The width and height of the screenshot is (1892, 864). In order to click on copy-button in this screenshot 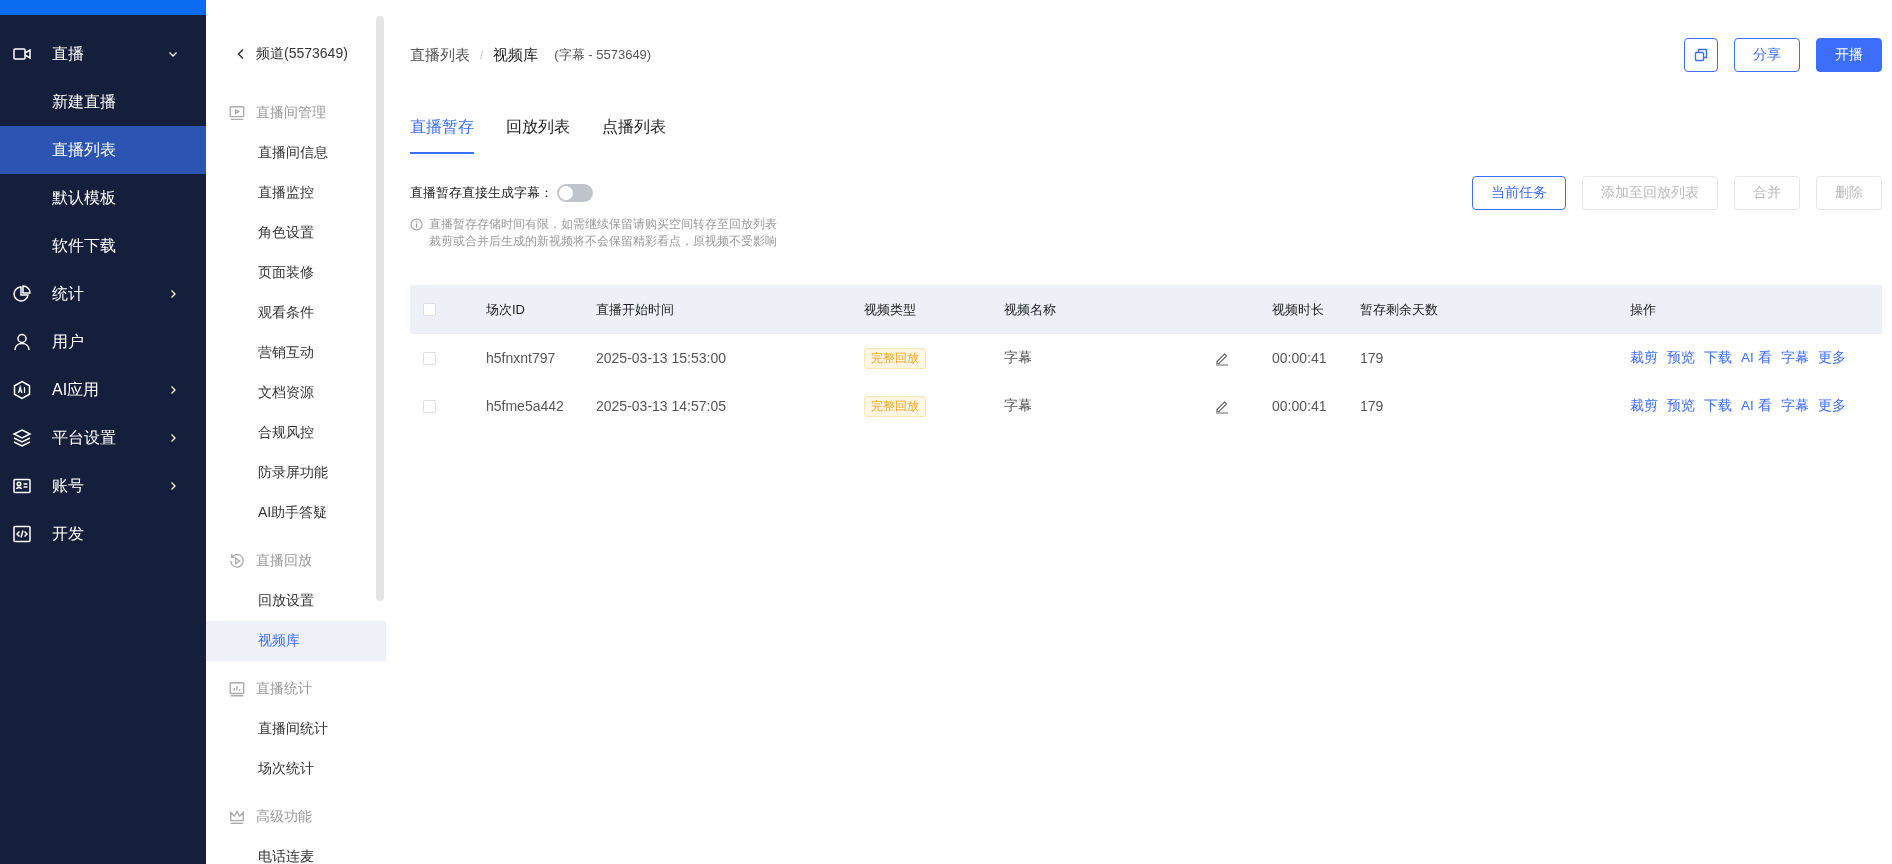, I will do `click(1701, 55)`.